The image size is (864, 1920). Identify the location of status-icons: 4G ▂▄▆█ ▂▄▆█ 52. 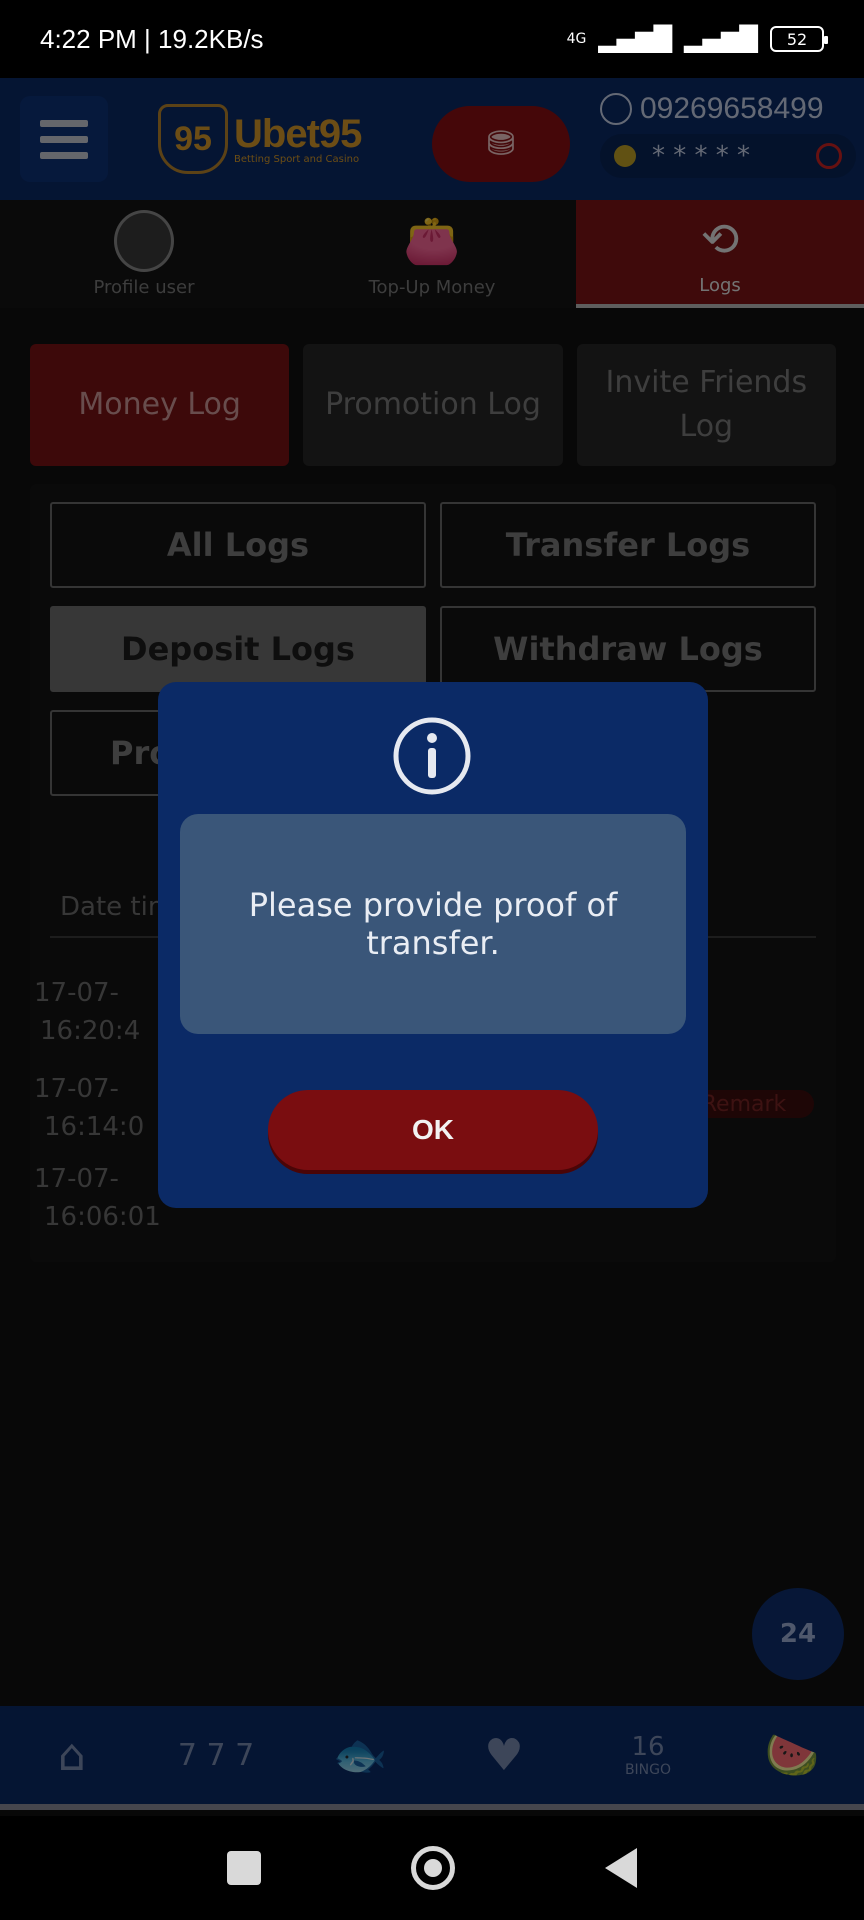
(697, 39).